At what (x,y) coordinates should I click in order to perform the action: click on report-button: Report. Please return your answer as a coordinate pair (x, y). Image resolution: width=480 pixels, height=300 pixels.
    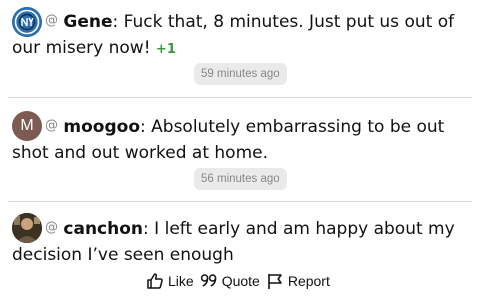
    Looking at the image, I should click on (298, 281).